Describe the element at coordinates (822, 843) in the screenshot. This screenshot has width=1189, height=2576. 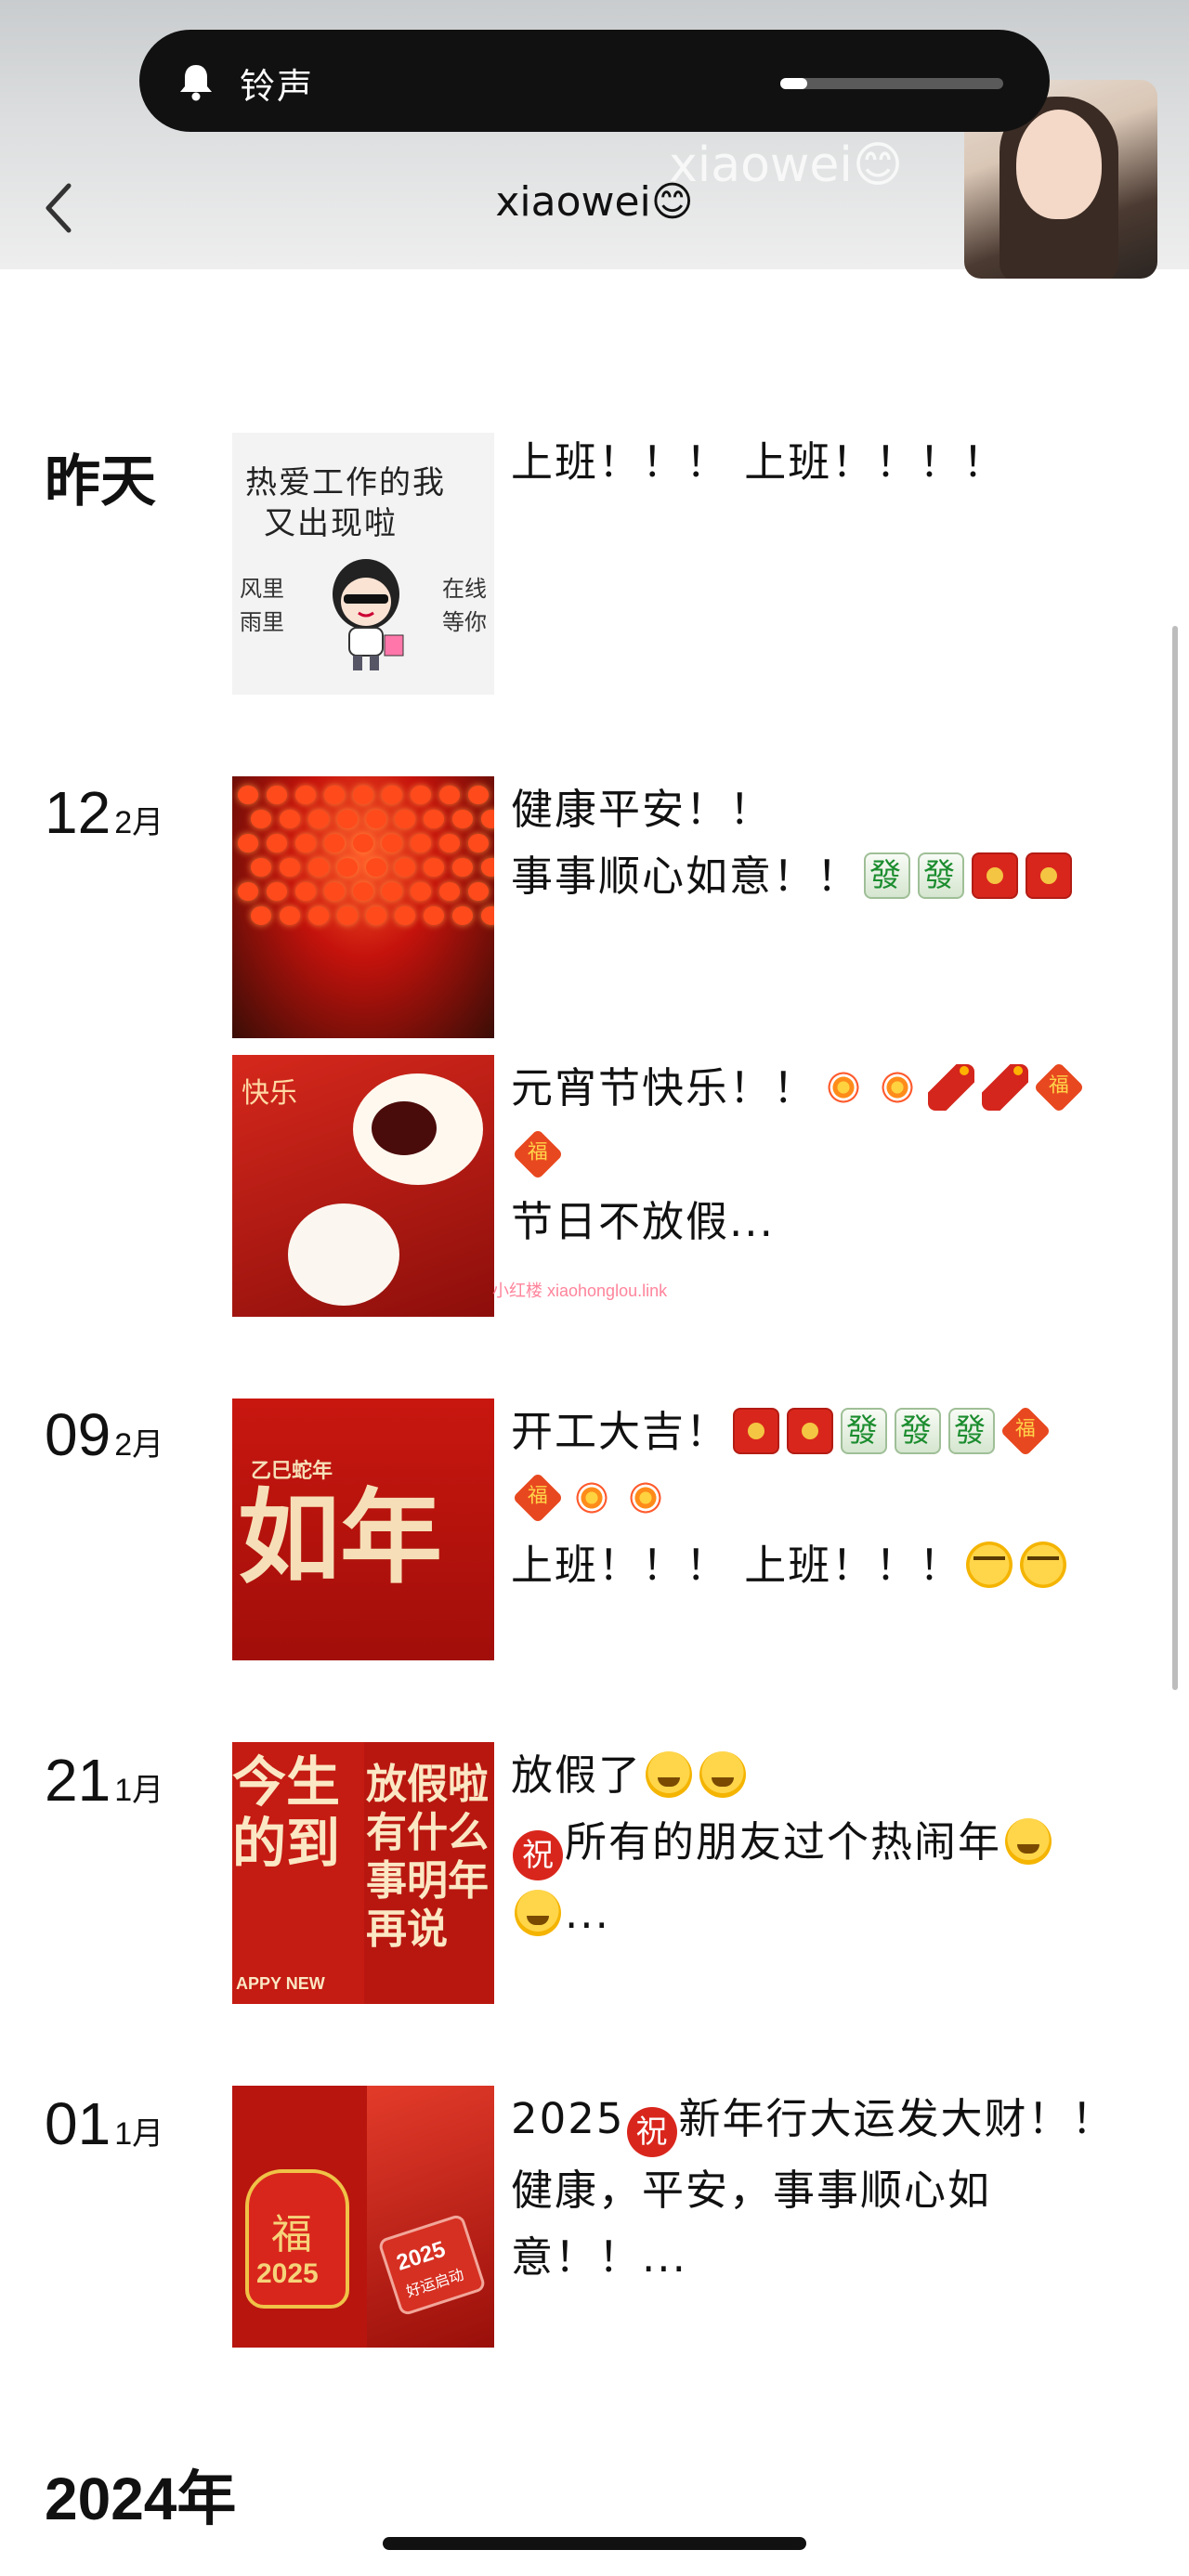
I see `post-text: 健康平安！！ 事事顺心如意！！` at that location.